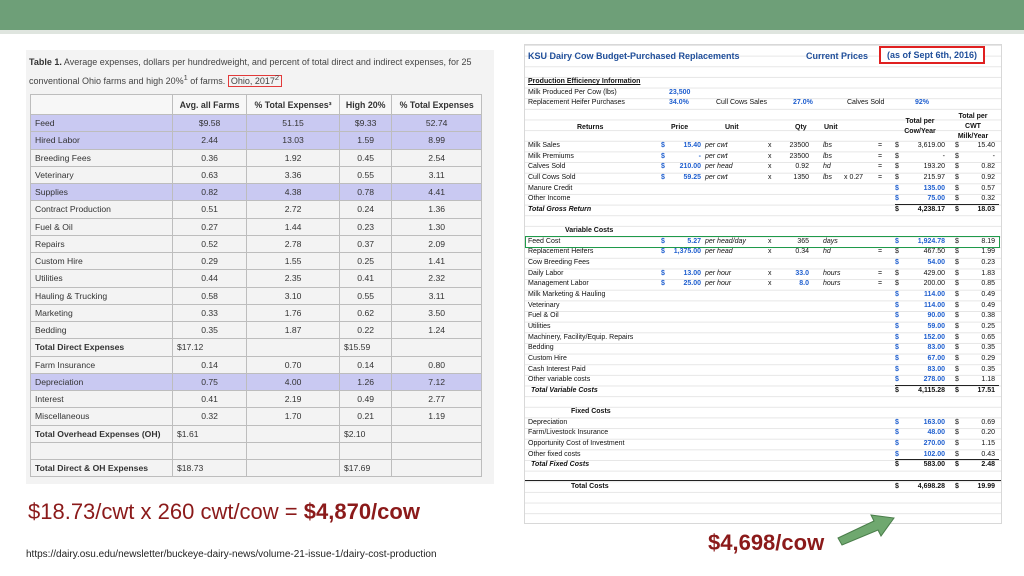 This screenshot has height=576, width=1024. What do you see at coordinates (936, 199) in the screenshot?
I see `returns-row-total: 75.00` at bounding box center [936, 199].